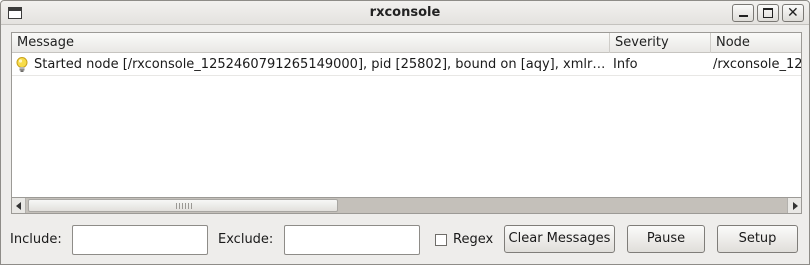  I want to click on scrollbar-thumb, so click(183, 205).